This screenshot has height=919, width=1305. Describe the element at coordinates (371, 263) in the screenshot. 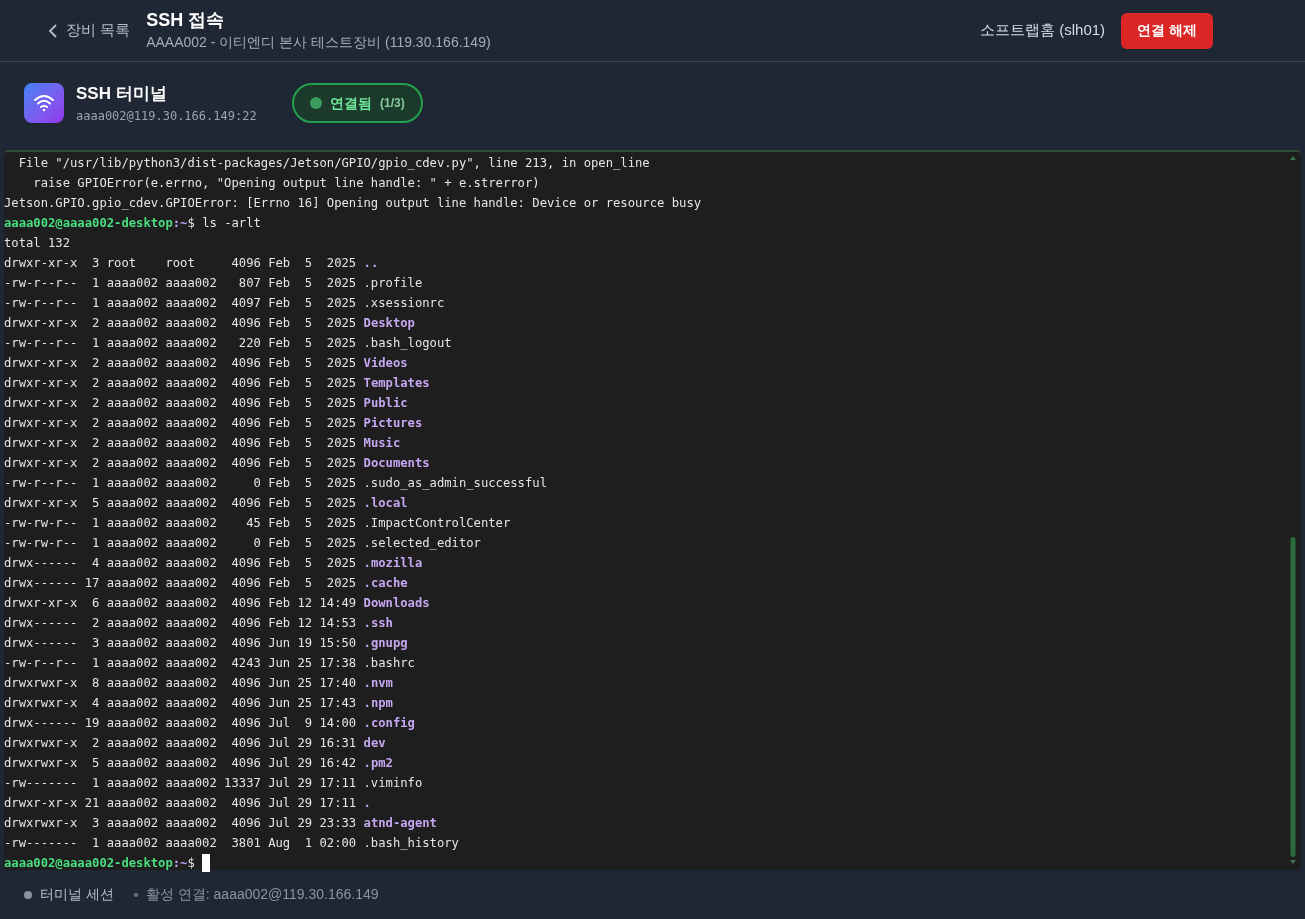

I see `directory-name: ..` at that location.